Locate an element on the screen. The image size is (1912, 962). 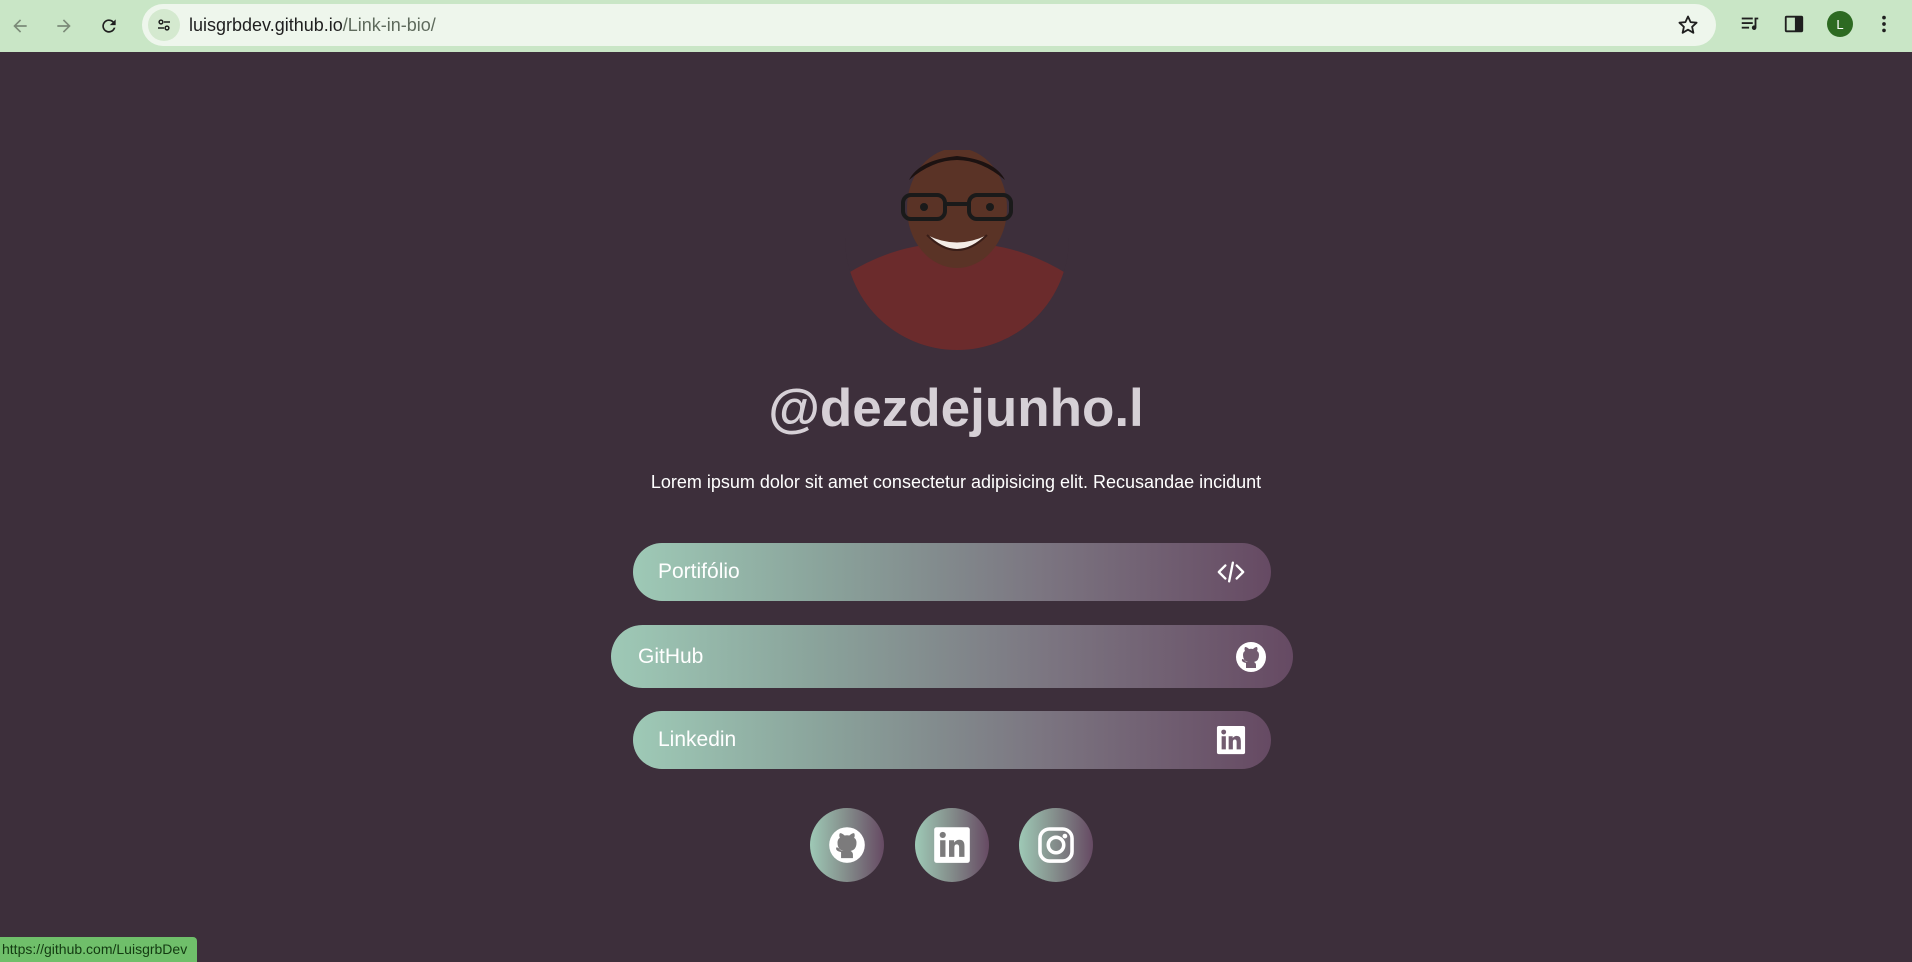
arrow-left-icon is located at coordinates (20, 26).